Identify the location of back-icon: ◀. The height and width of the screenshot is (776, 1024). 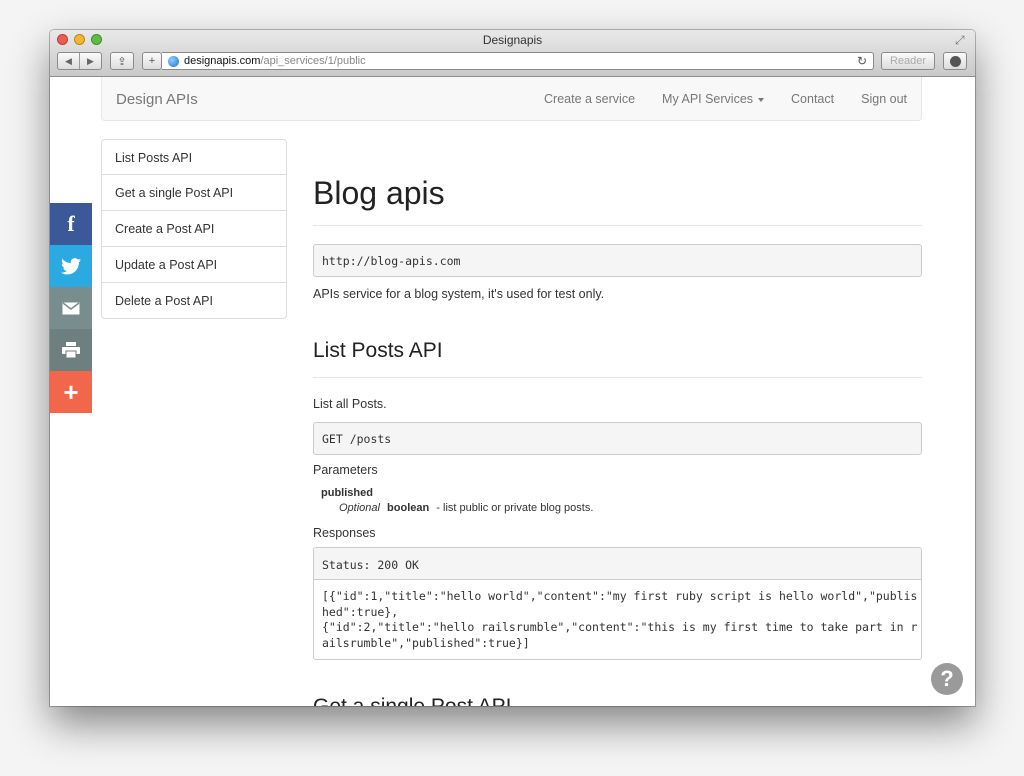
(68, 61).